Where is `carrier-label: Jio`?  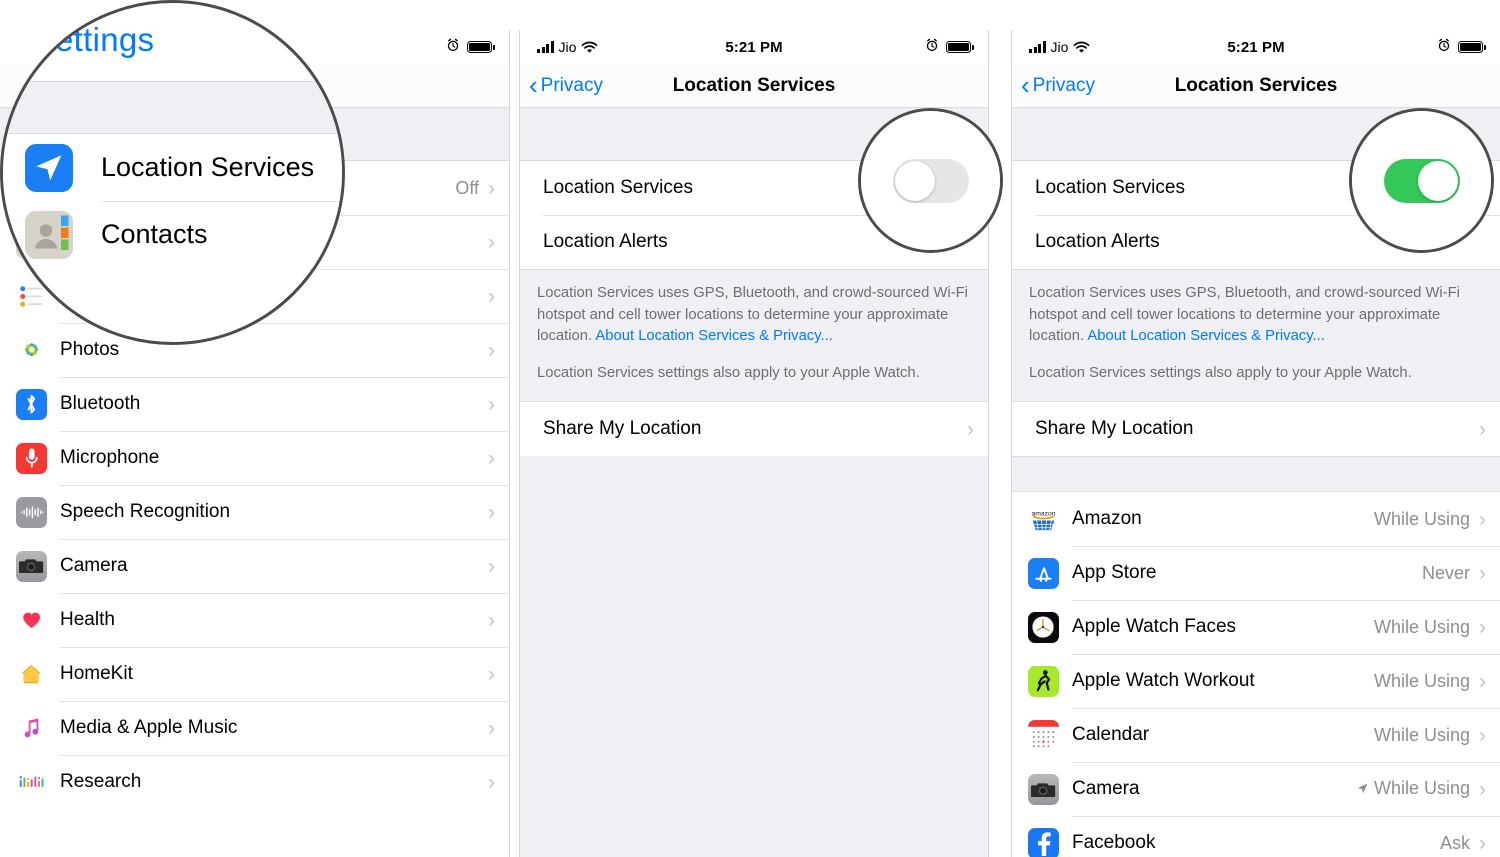 carrier-label: Jio is located at coordinates (1059, 47).